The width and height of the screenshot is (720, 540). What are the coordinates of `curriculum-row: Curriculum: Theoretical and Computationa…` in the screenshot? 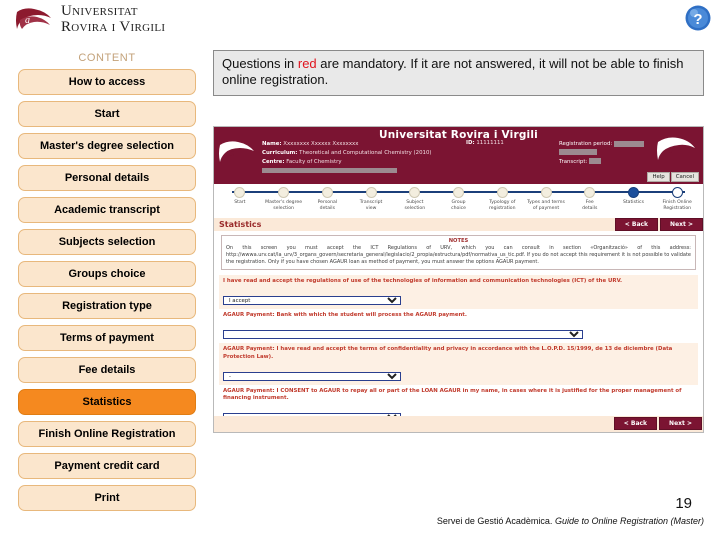 It's located at (346, 153).